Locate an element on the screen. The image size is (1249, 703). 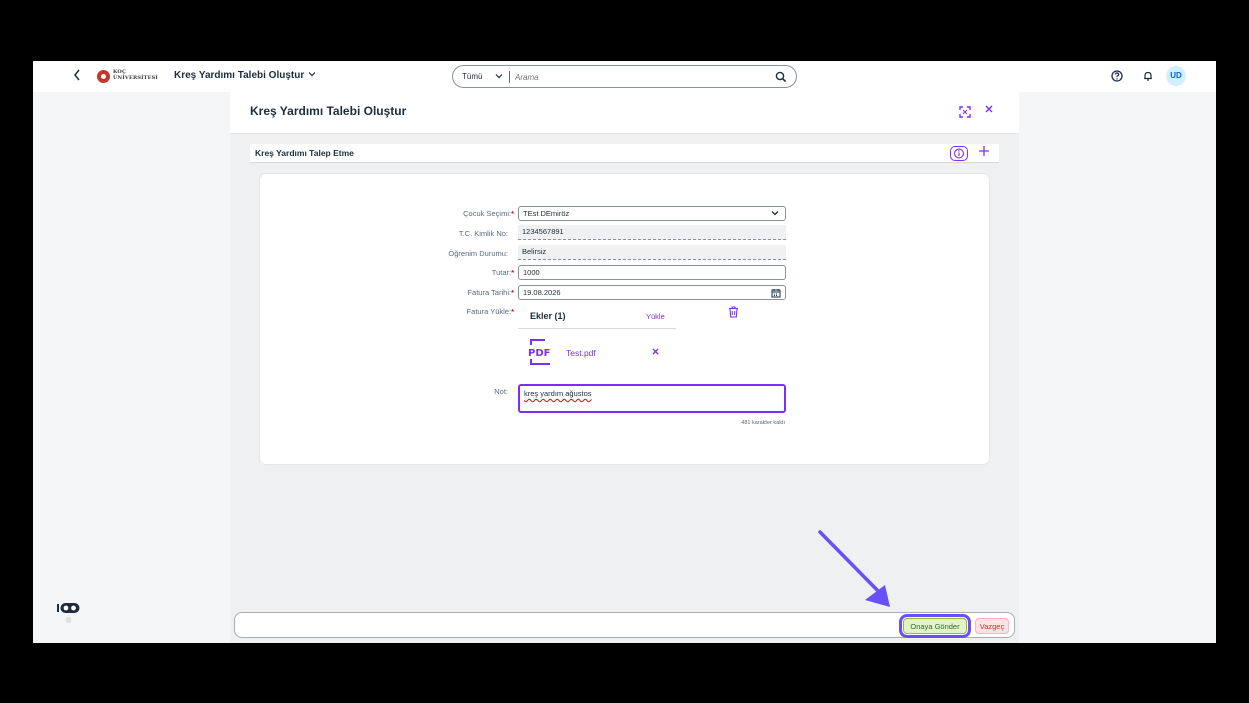
koc-university-logo: KOÇ ÜNİVERSİTESİ is located at coordinates (127, 76).